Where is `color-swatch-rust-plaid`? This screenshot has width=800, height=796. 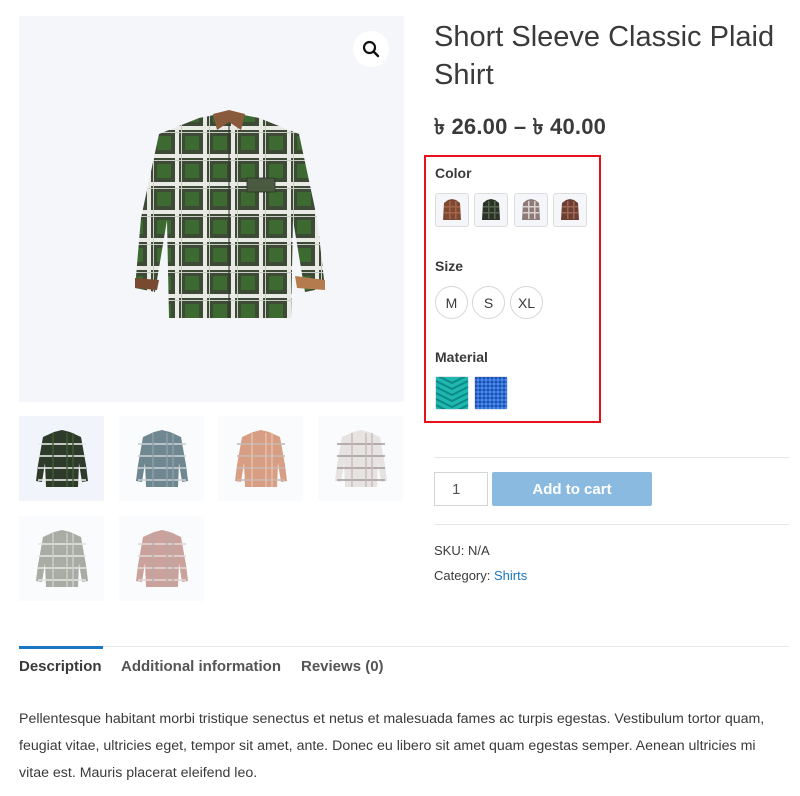 color-swatch-rust-plaid is located at coordinates (570, 210).